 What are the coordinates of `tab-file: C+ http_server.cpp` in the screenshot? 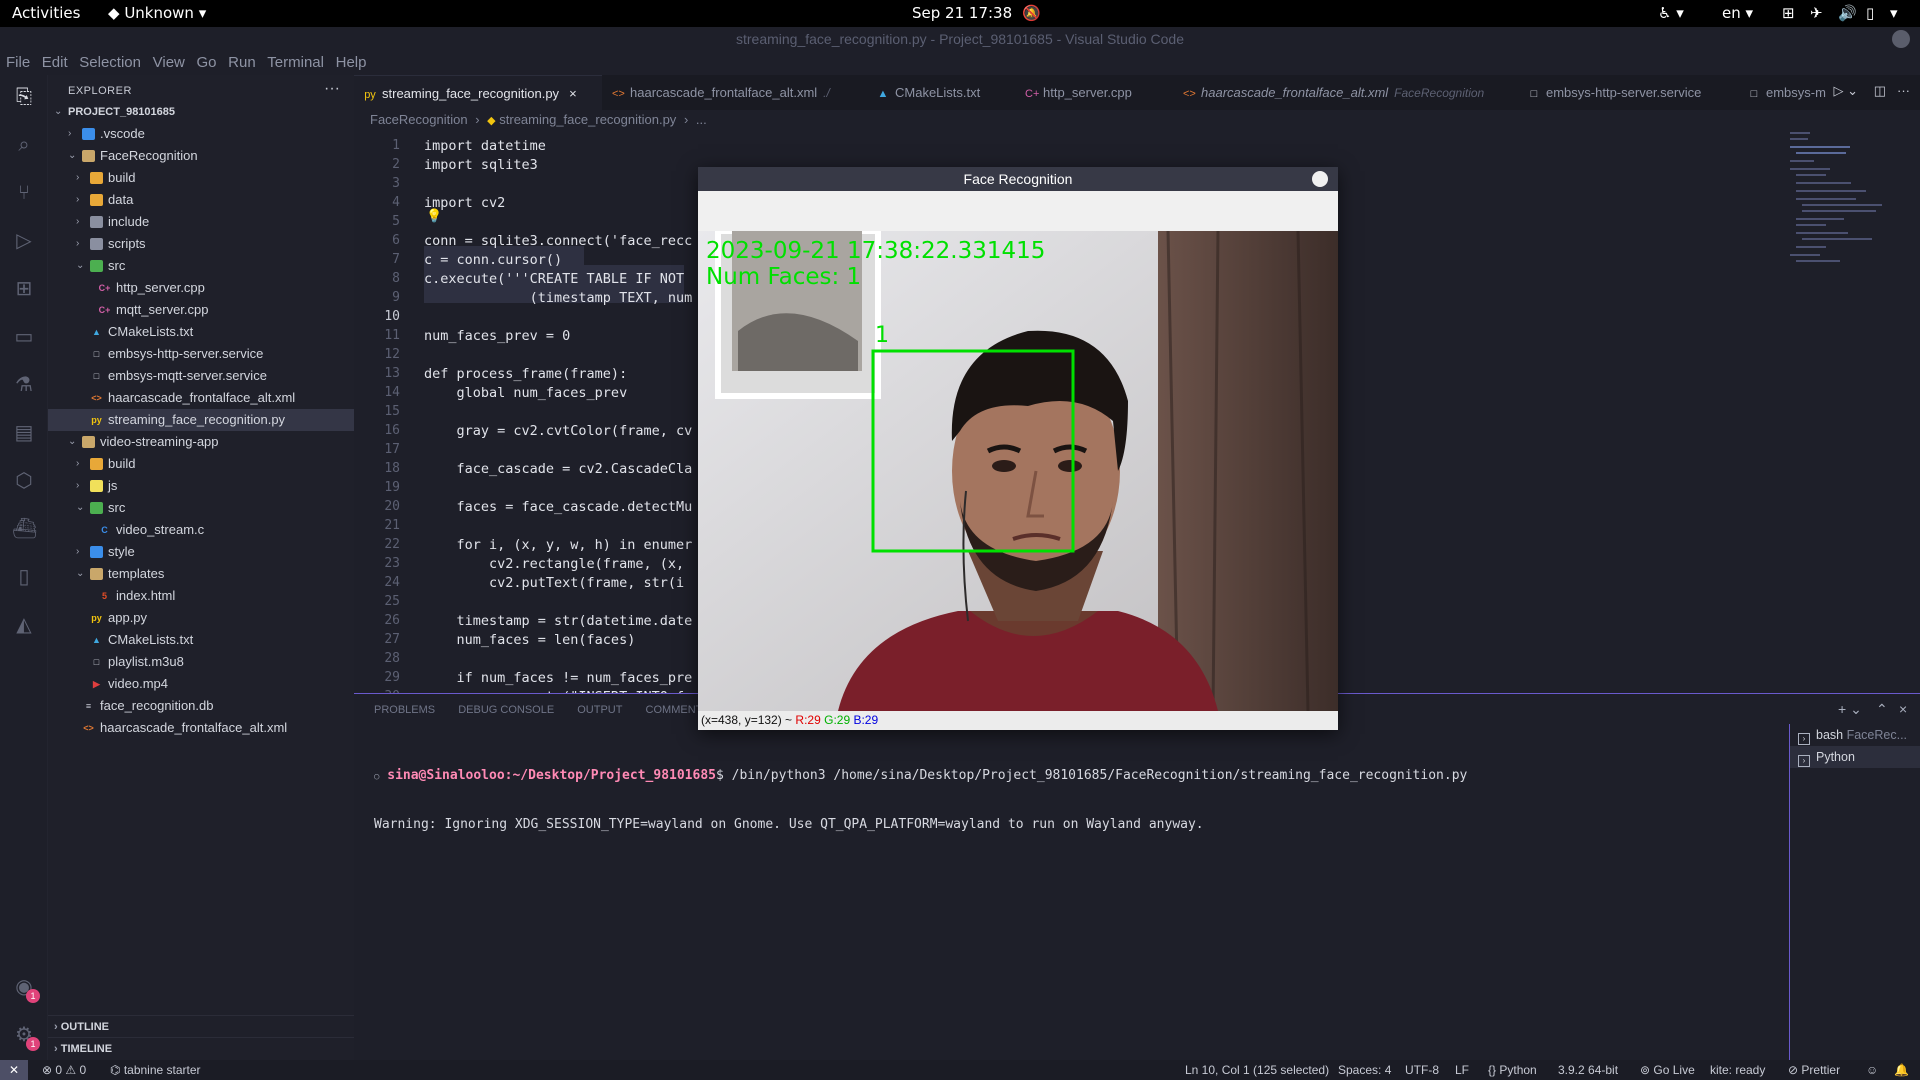 It's located at (1094, 92).